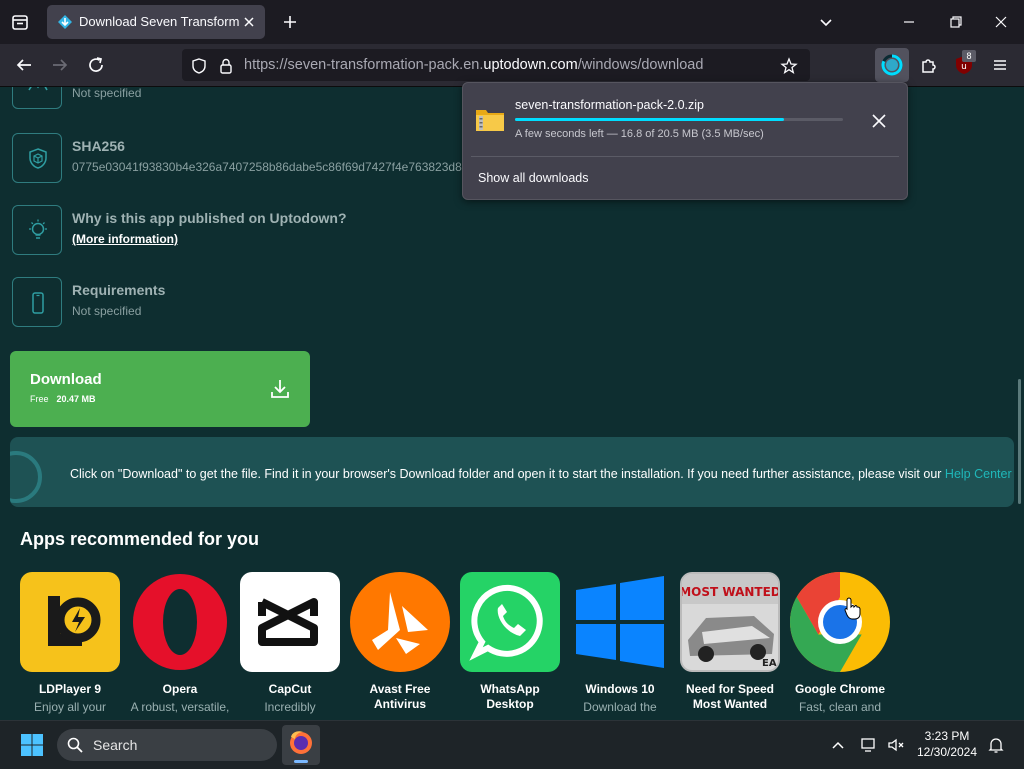  I want to click on forward-icon, so click(60, 65).